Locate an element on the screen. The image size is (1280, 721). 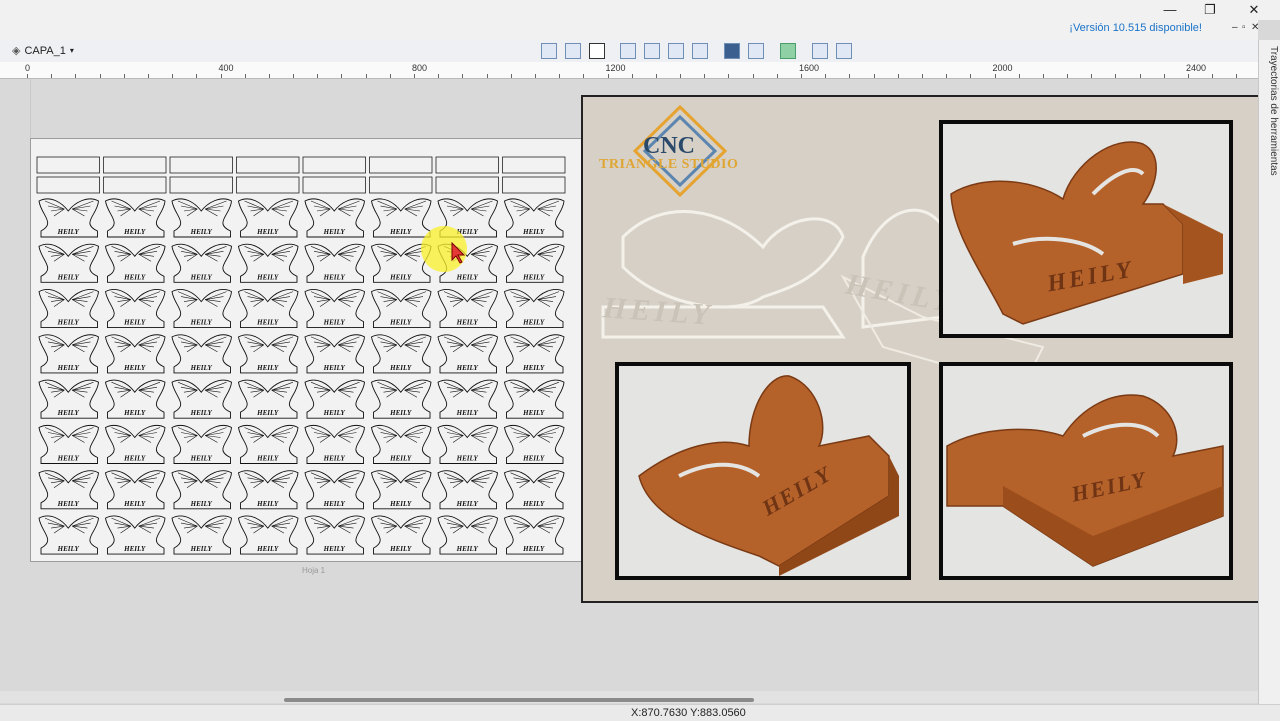
close-button: ✕ is located at coordinates (1254, 10).